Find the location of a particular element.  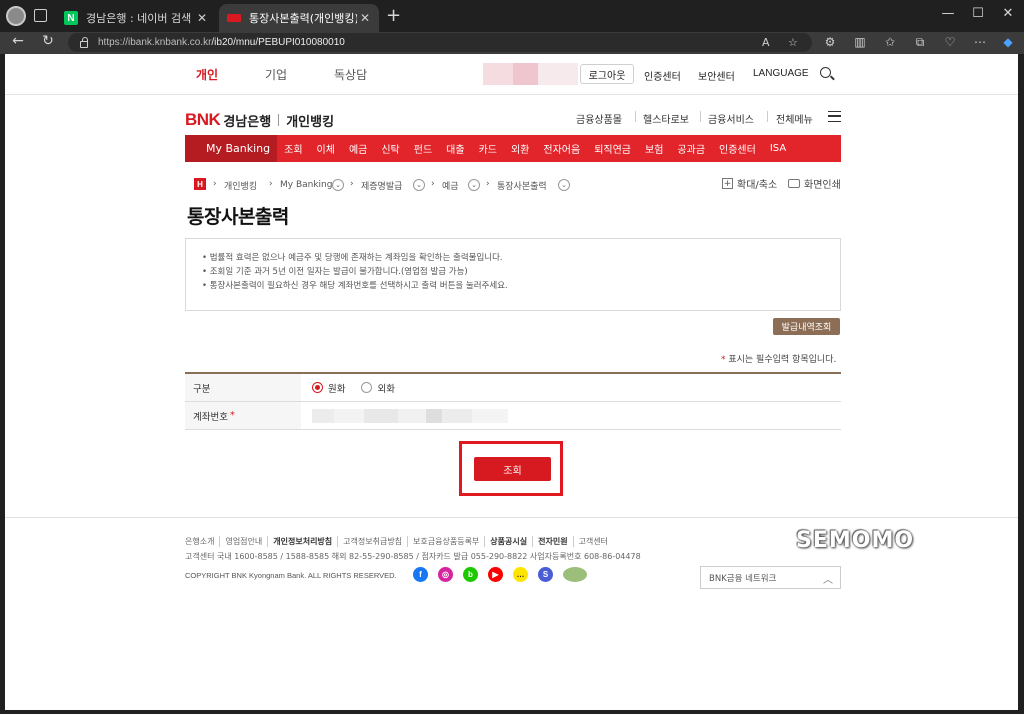

footer-link: 은행소개 is located at coordinates (202, 541).